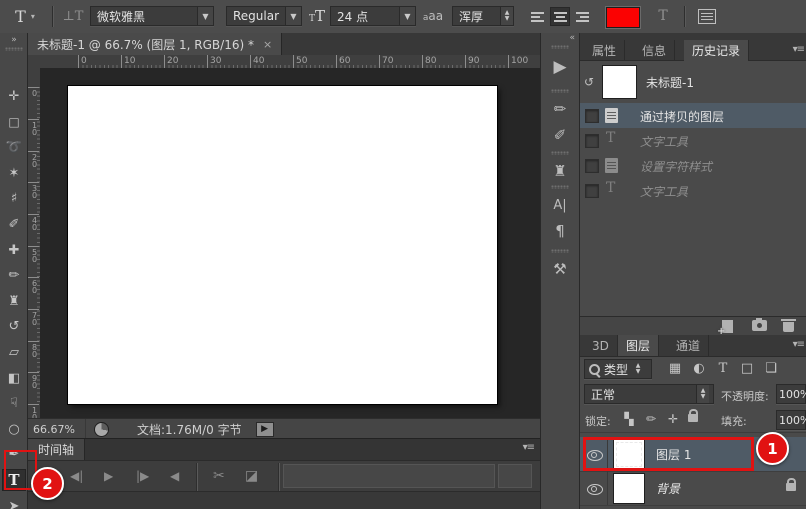  Describe the element at coordinates (560, 231) in the screenshot. I see `paragraph-panel-button: ¶` at that location.